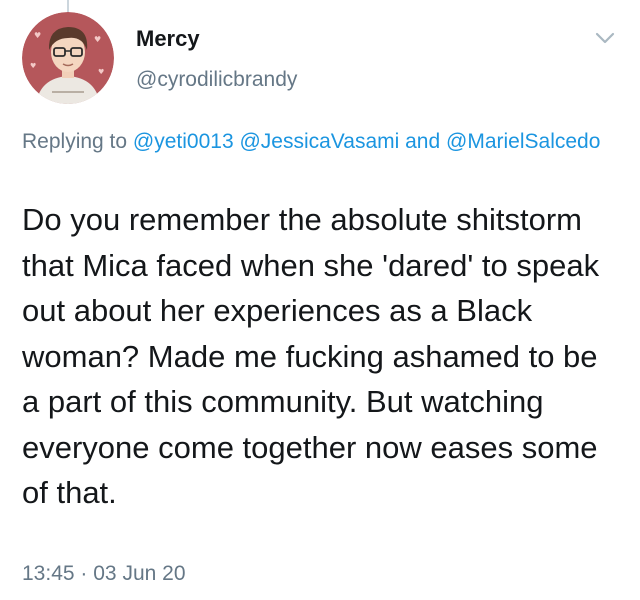 The image size is (640, 600). I want to click on avatar: ♥ ♥ ♥ ♥, so click(68, 58).